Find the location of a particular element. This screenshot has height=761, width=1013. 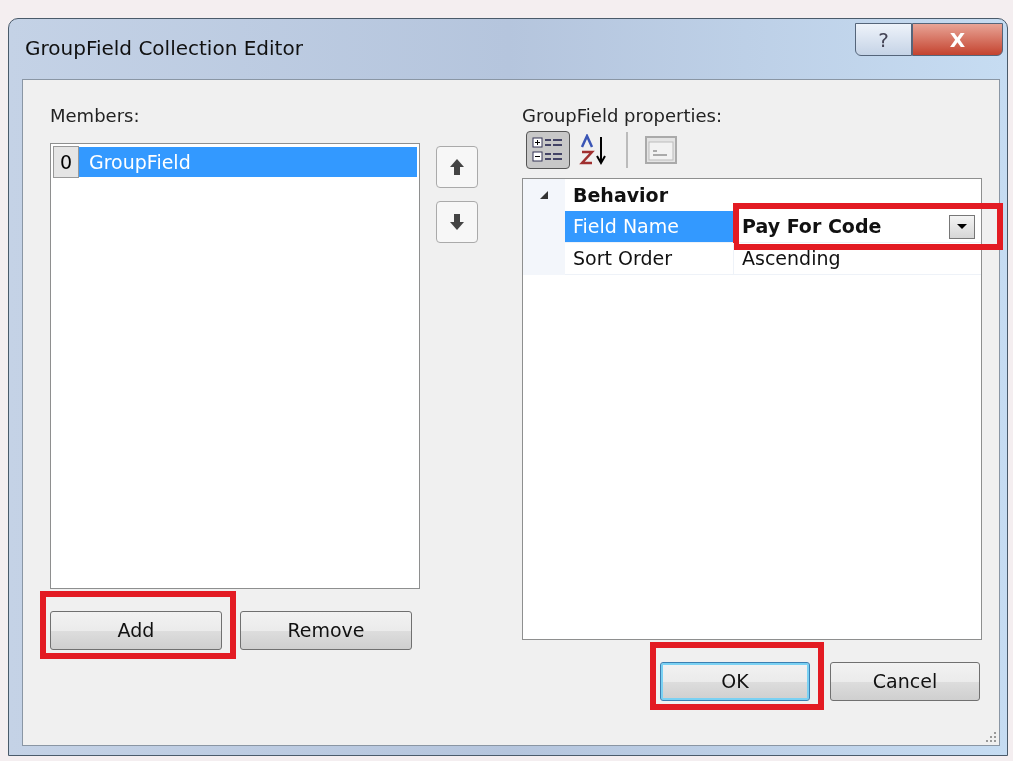

down-arrow-icon is located at coordinates (457, 222).